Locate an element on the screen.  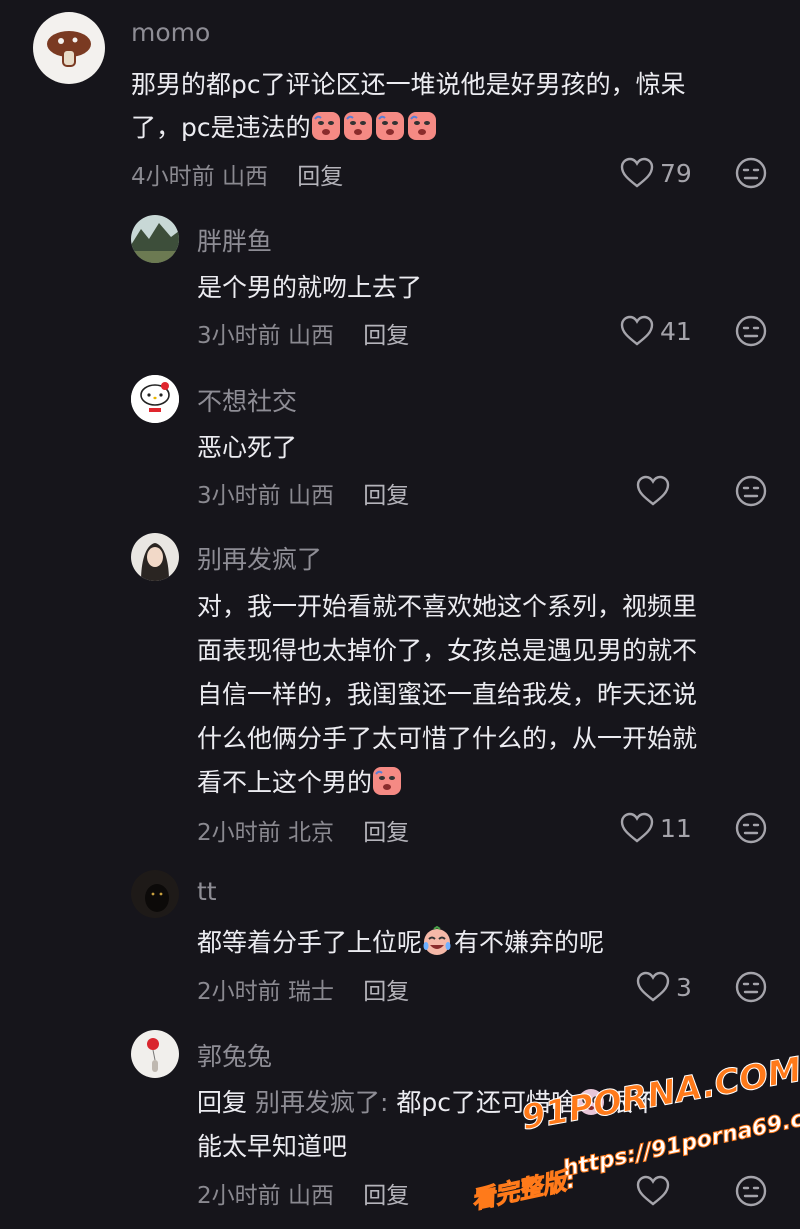
comment-meta: 4小时前 山西 回复 is located at coordinates (237, 174).